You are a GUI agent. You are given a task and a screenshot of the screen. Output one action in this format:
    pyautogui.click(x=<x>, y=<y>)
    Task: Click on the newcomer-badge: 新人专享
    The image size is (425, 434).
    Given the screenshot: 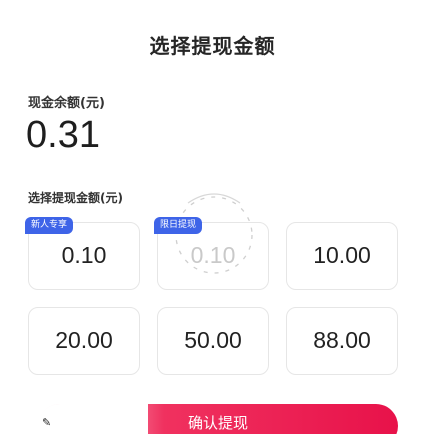 What is the action you would take?
    pyautogui.click(x=49, y=225)
    